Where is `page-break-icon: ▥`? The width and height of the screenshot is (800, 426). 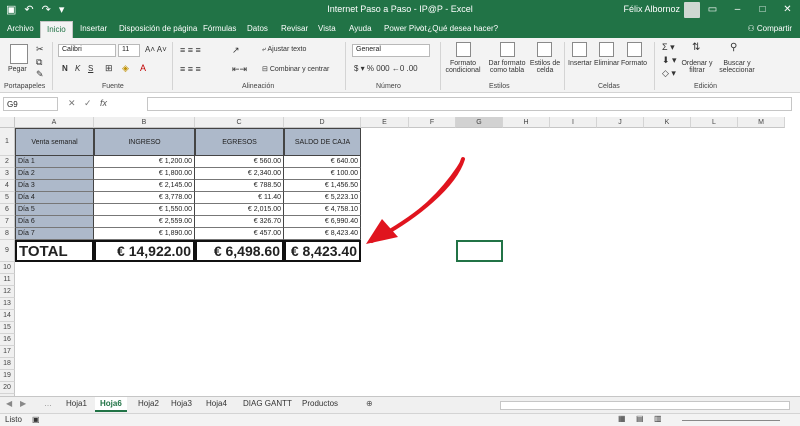
page-break-icon: ▥ is located at coordinates (658, 418).